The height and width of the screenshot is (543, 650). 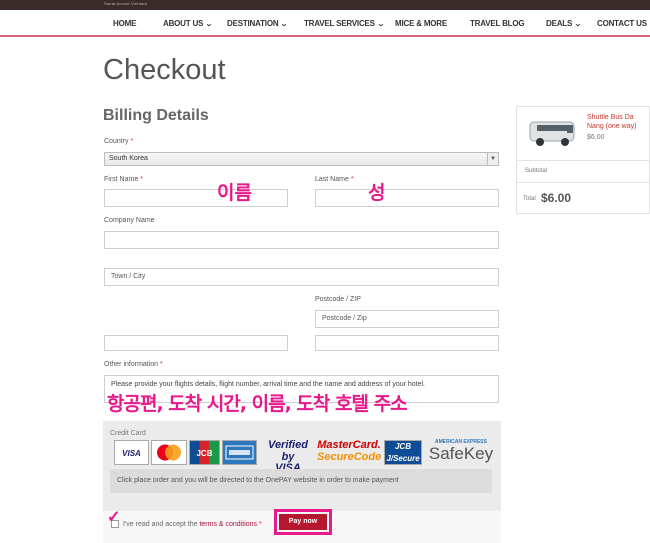 What do you see at coordinates (129, 220) in the screenshot?
I see `company-name-label: Company Name` at bounding box center [129, 220].